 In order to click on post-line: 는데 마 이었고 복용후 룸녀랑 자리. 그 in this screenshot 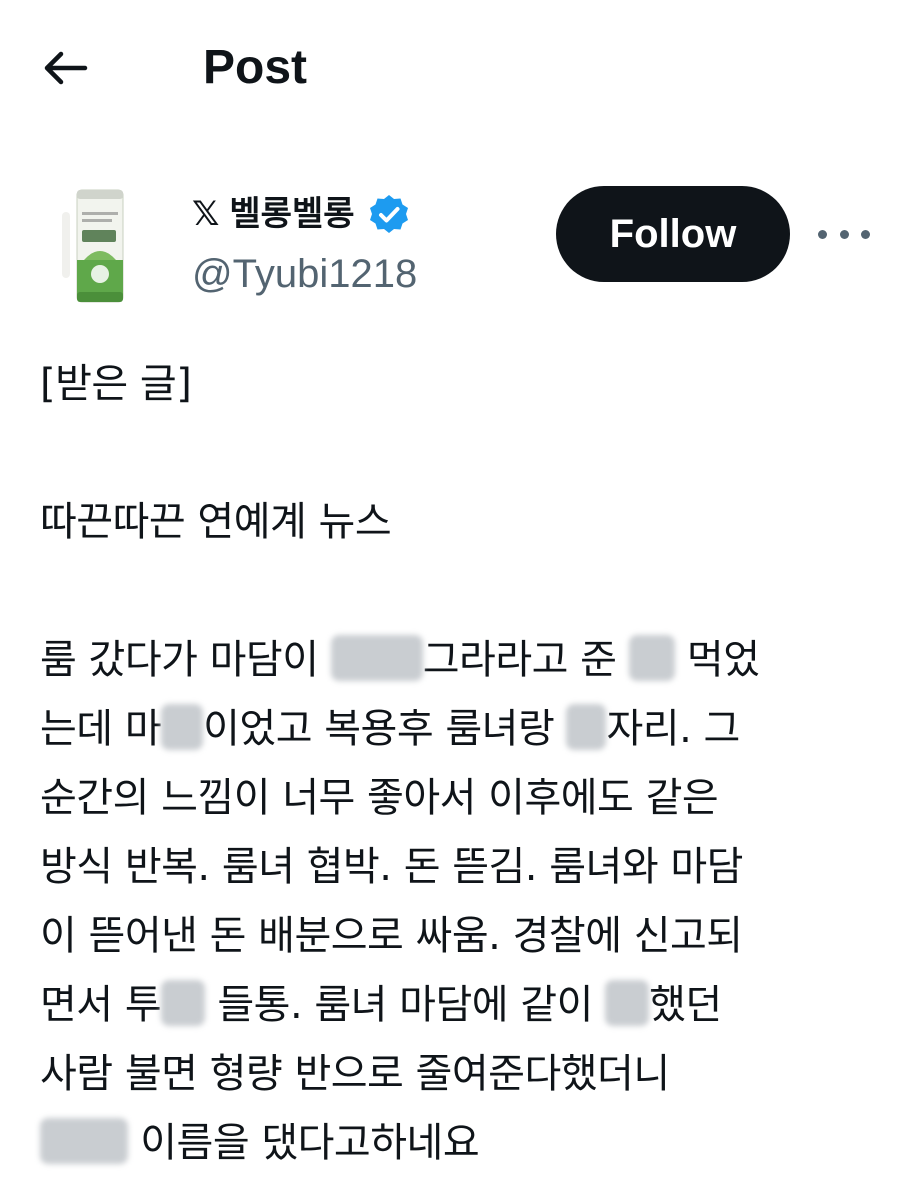, I will do `click(460, 729)`.